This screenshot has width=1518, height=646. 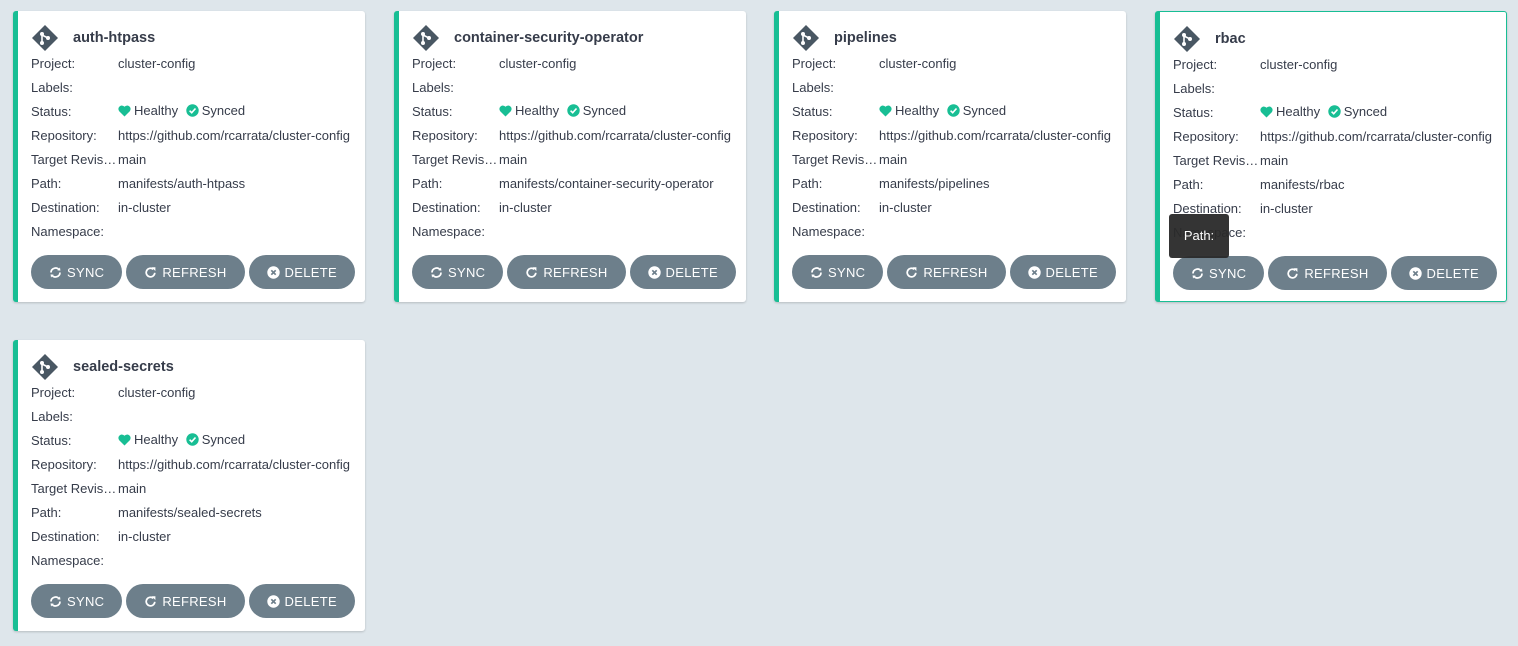 I want to click on row-labels: Labels:, so click(x=1333, y=88).